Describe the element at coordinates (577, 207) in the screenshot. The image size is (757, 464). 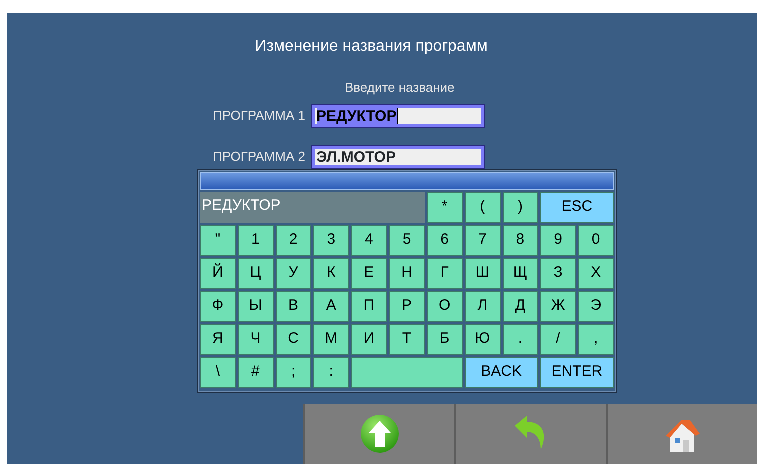
I see `key: ESC` at that location.